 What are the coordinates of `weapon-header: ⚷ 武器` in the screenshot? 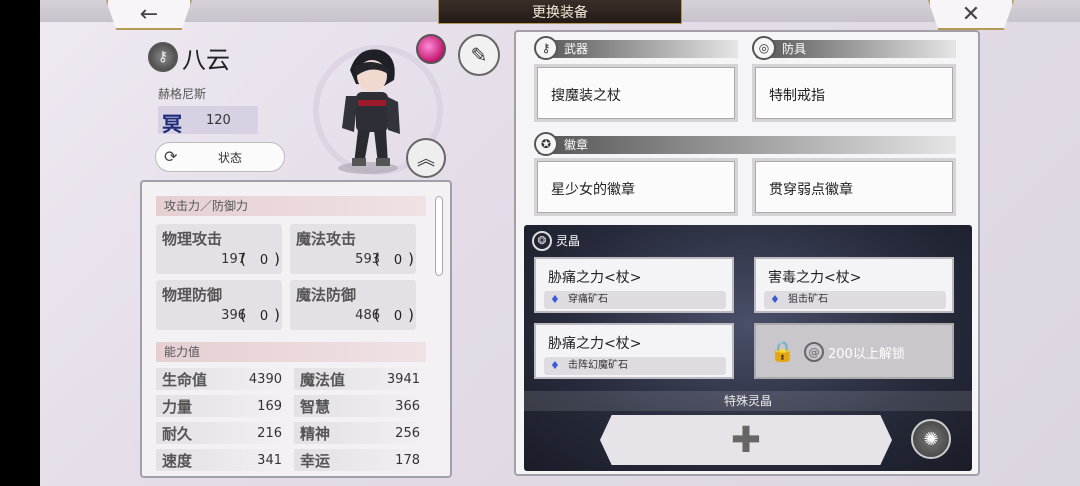 It's located at (636, 48).